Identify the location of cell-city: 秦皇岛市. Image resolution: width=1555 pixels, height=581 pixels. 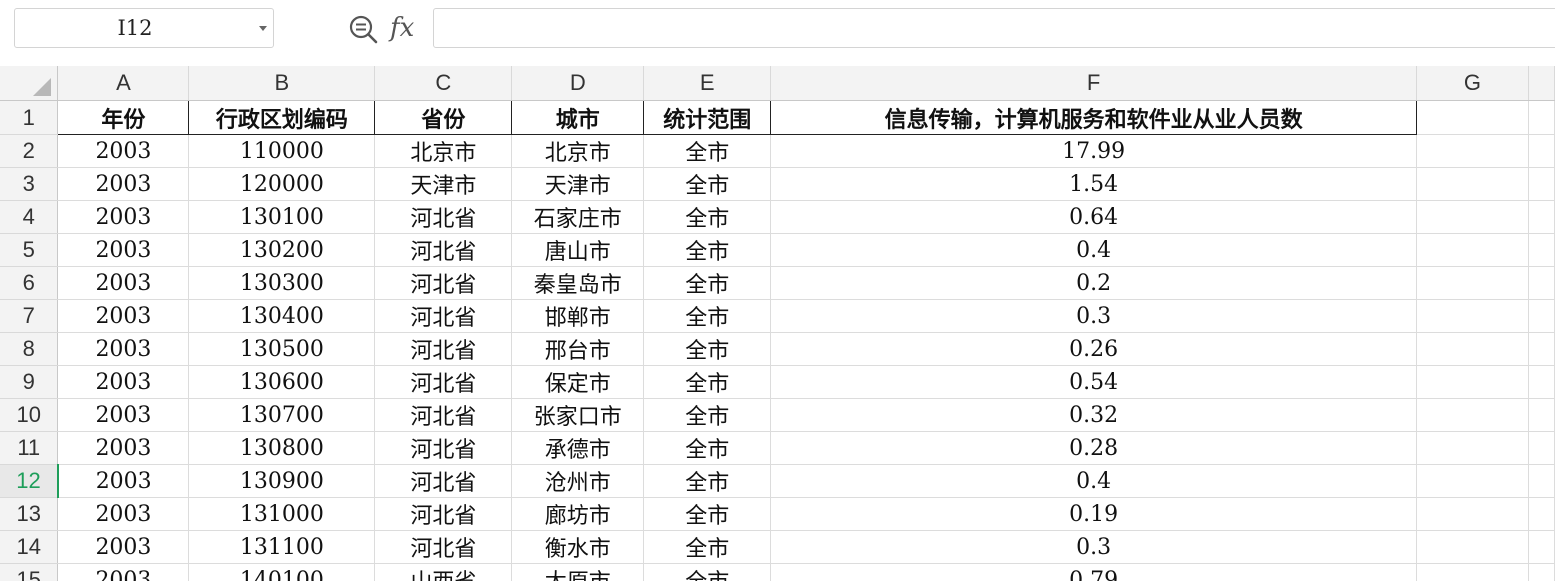
(578, 283).